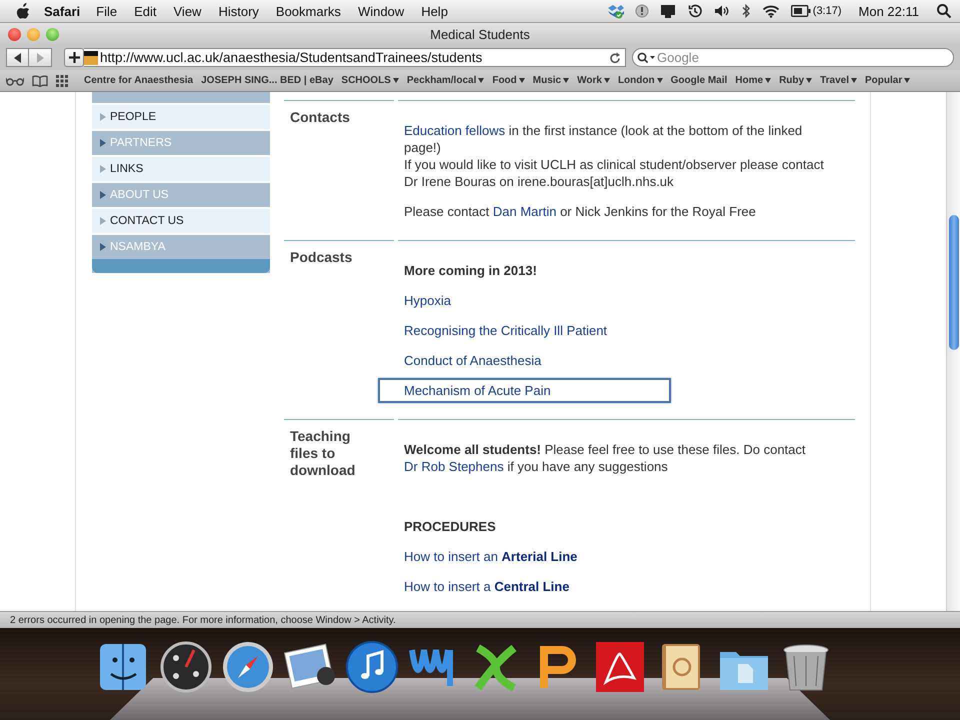 This screenshot has width=960, height=720. Describe the element at coordinates (381, 11) in the screenshot. I see `menu-item: Window` at that location.